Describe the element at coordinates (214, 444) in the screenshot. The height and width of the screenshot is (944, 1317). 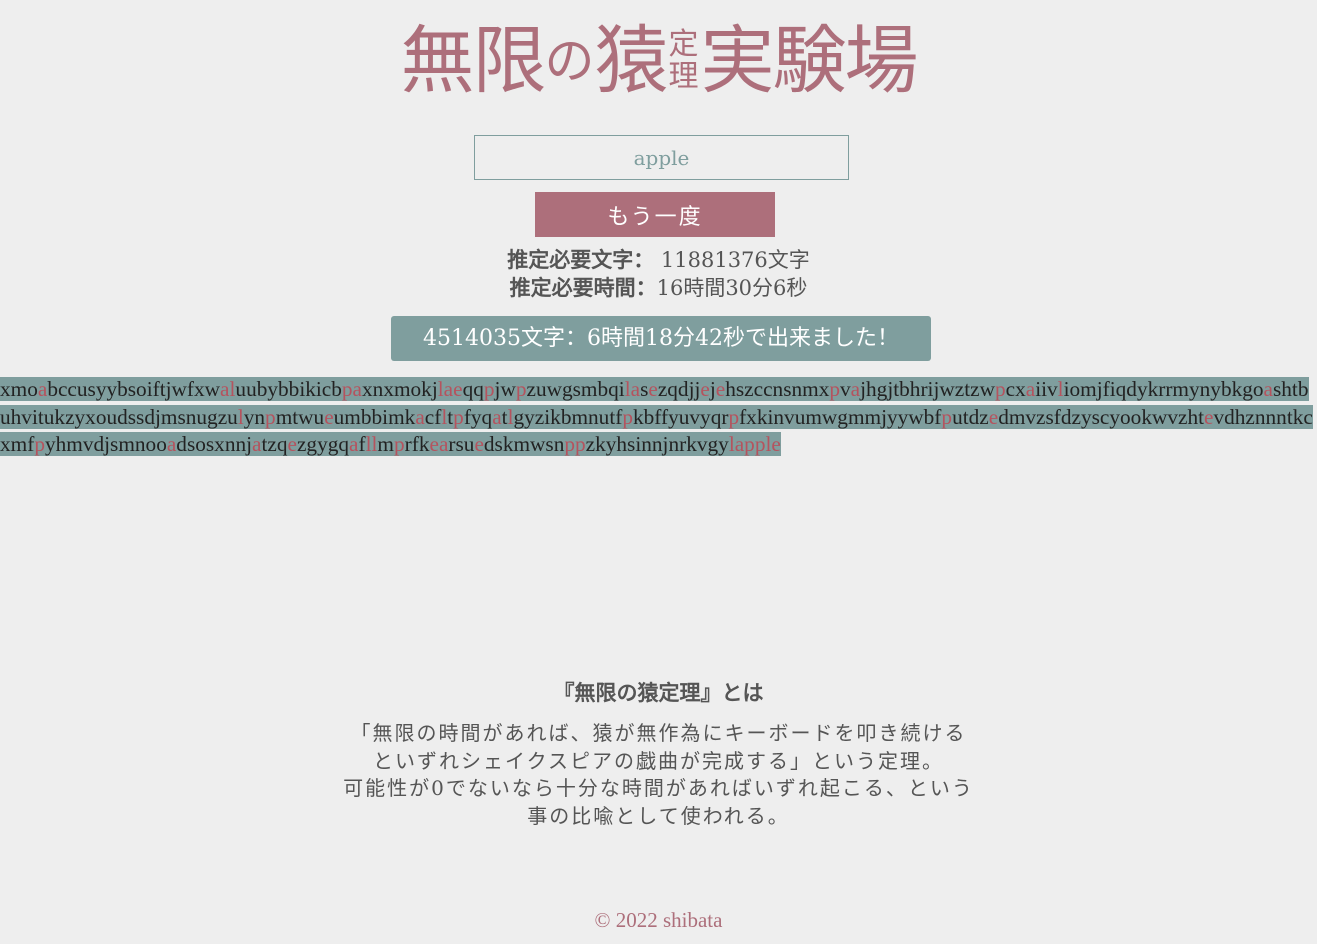
I see `typed-letters: dsosxnnj` at that location.